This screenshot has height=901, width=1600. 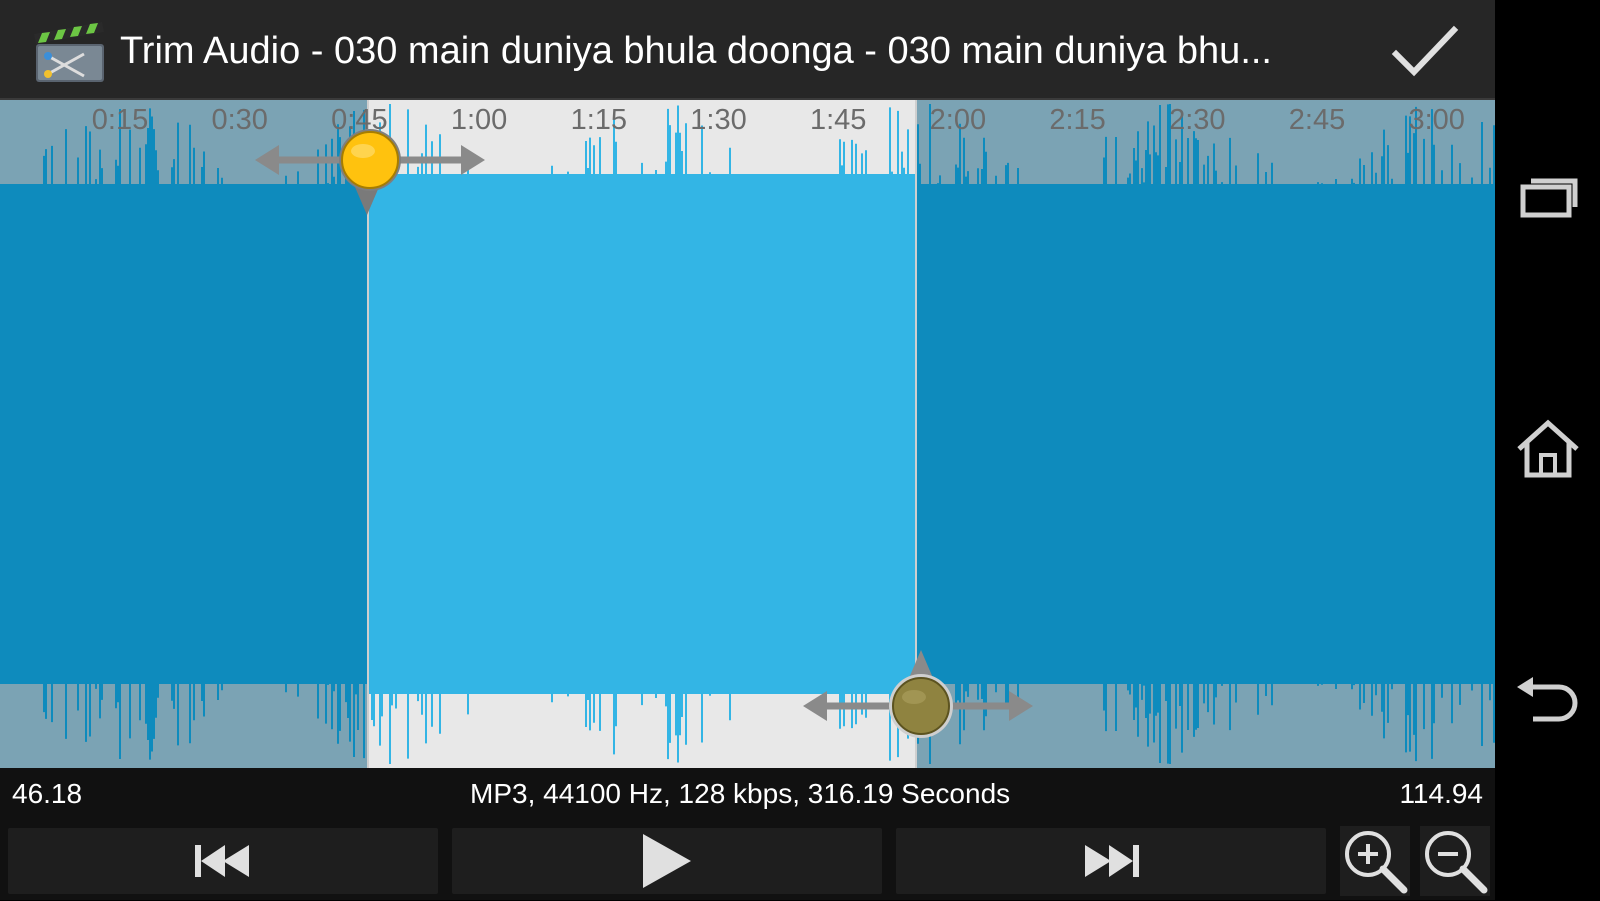 What do you see at coordinates (370, 172) in the screenshot?
I see `start-marker-handle` at bounding box center [370, 172].